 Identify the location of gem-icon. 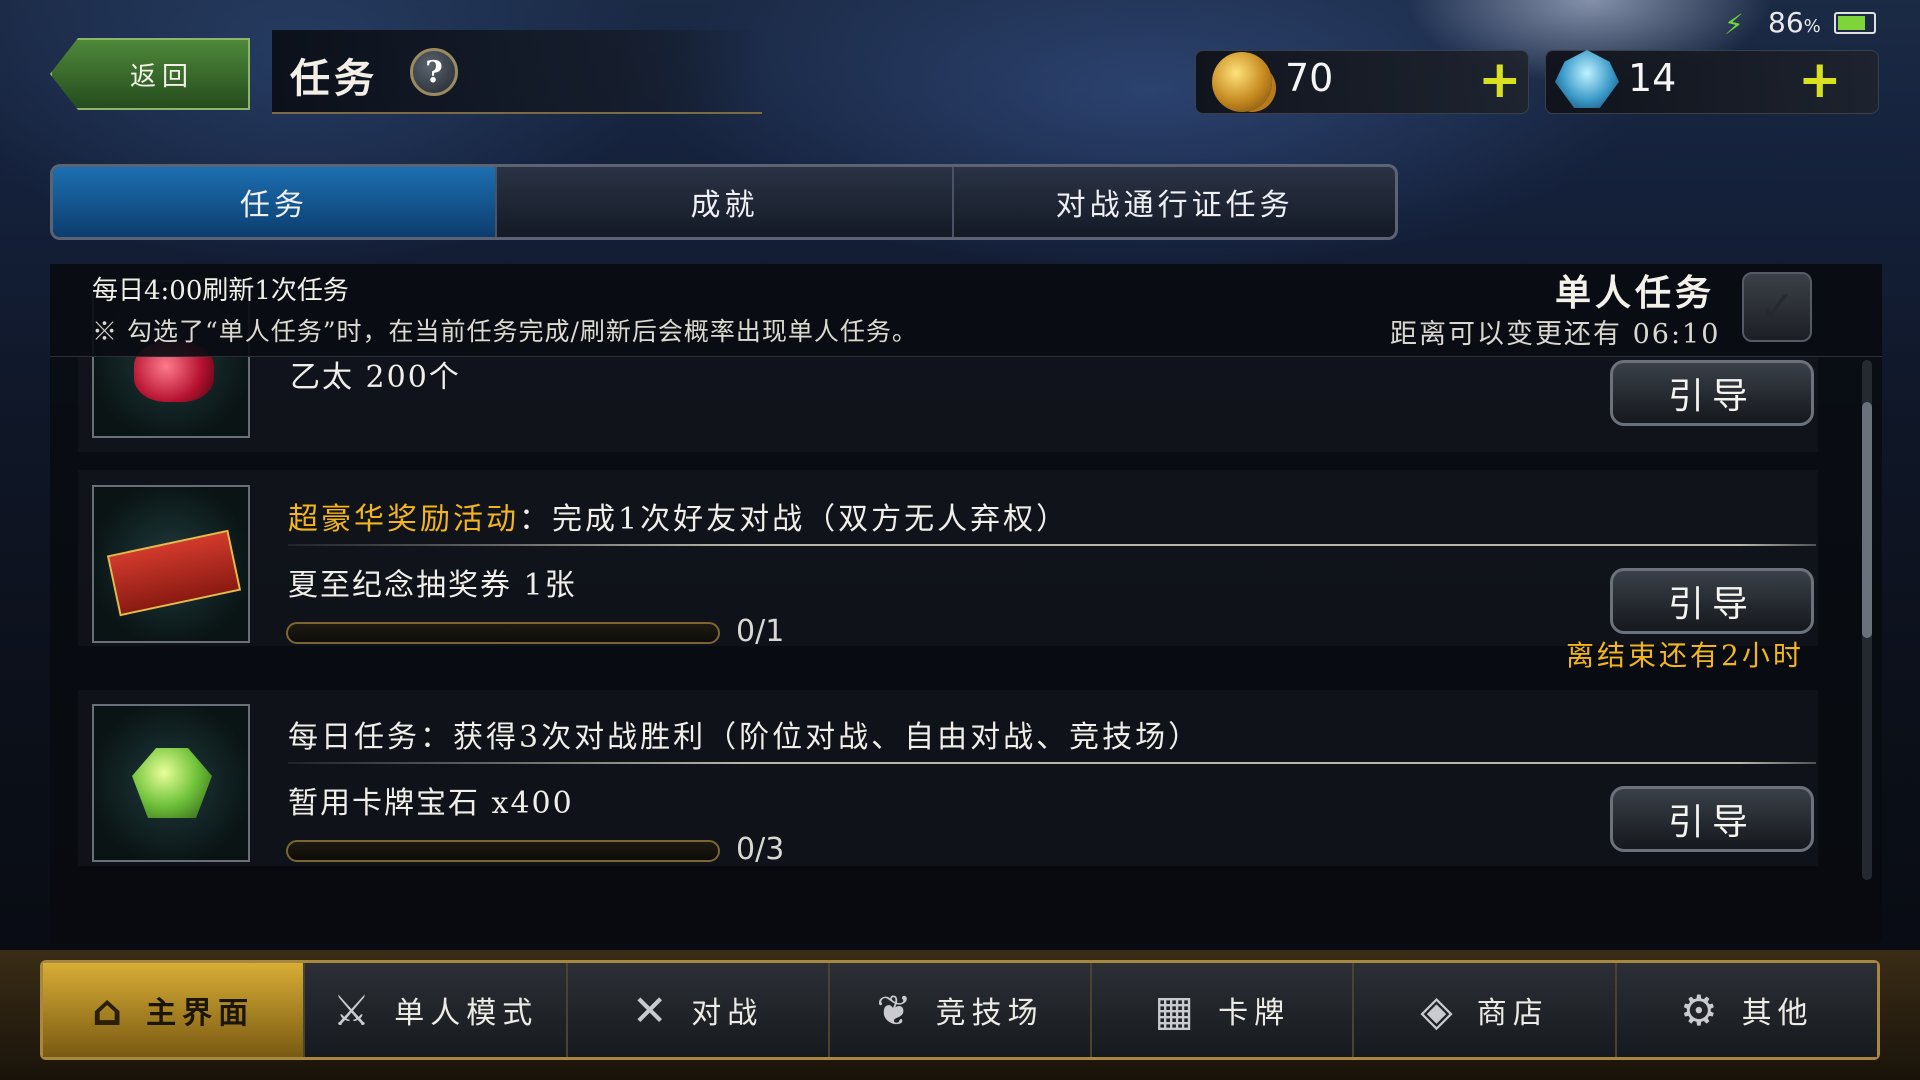
(172, 783).